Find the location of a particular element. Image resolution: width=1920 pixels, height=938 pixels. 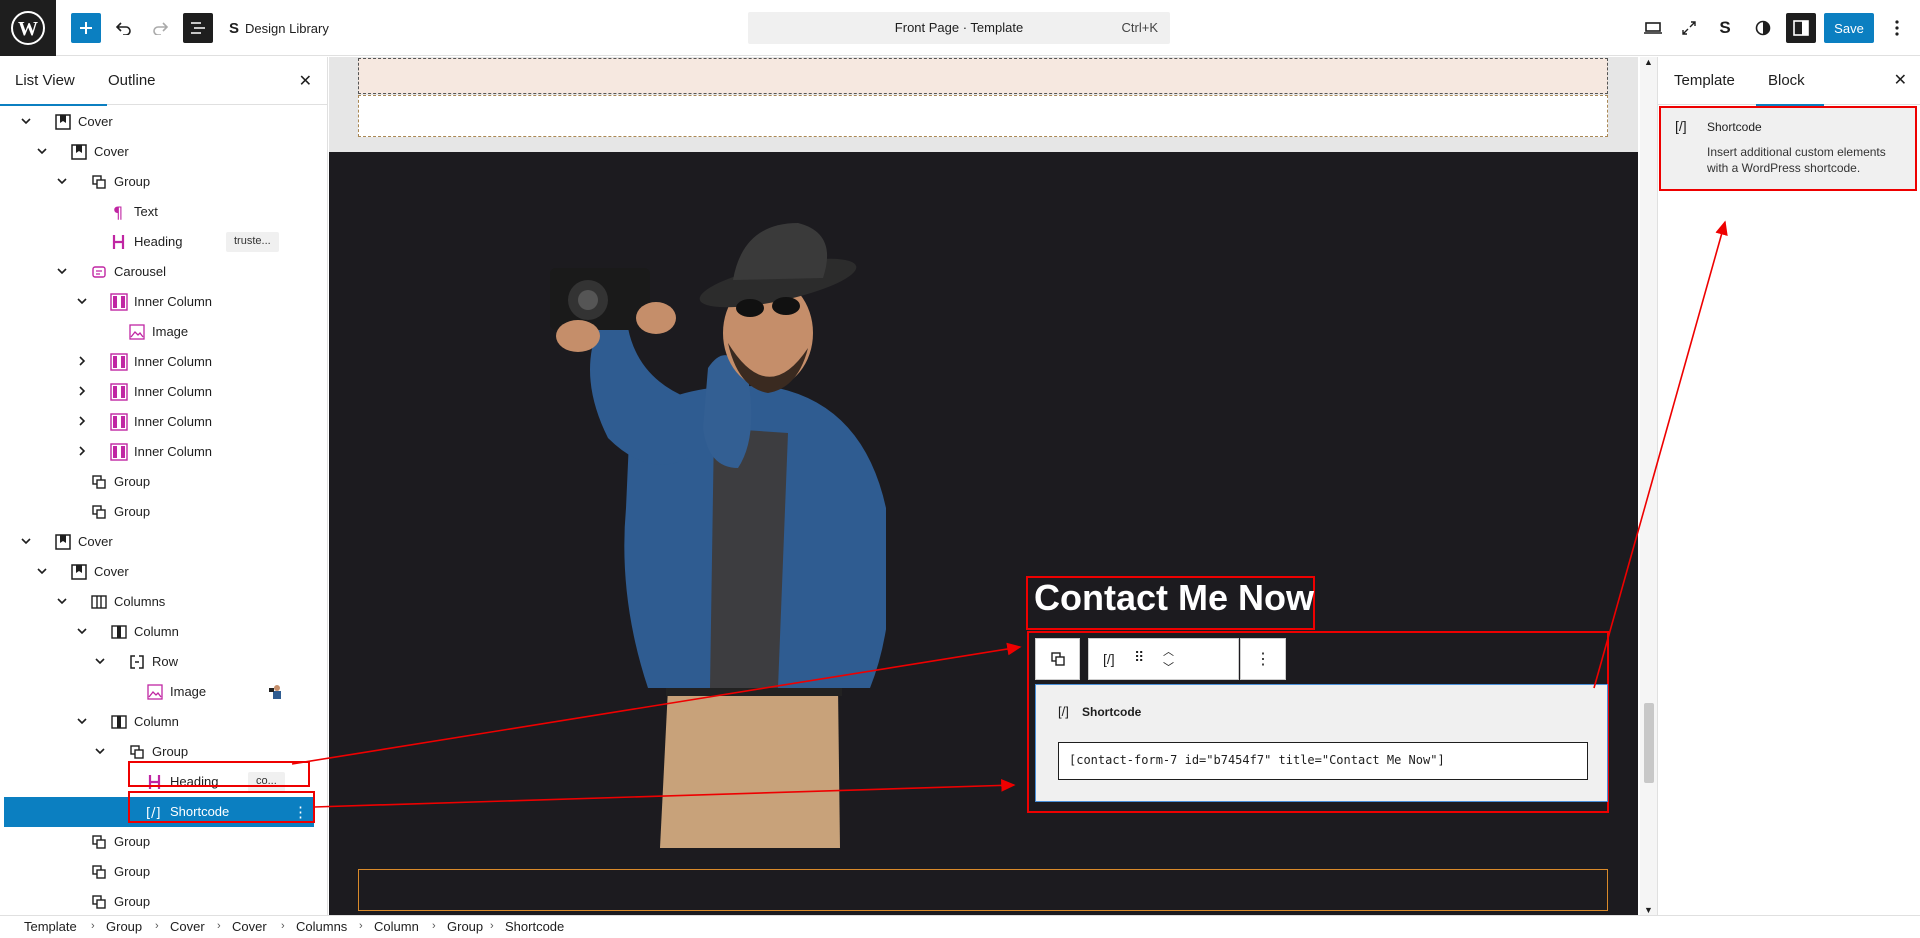

breadcrumb-item: Columns is located at coordinates (321, 926).